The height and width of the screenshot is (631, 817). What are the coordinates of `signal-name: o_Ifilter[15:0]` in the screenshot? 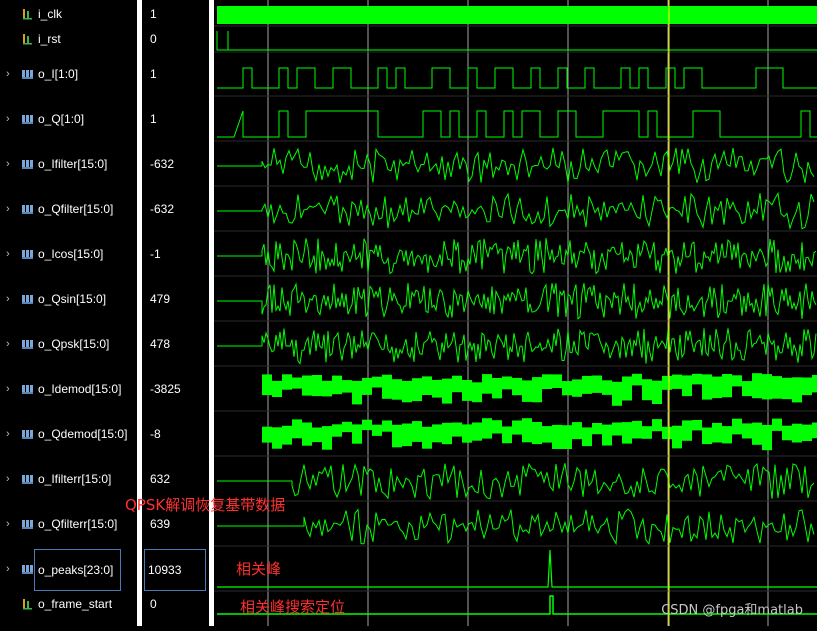 It's located at (73, 164).